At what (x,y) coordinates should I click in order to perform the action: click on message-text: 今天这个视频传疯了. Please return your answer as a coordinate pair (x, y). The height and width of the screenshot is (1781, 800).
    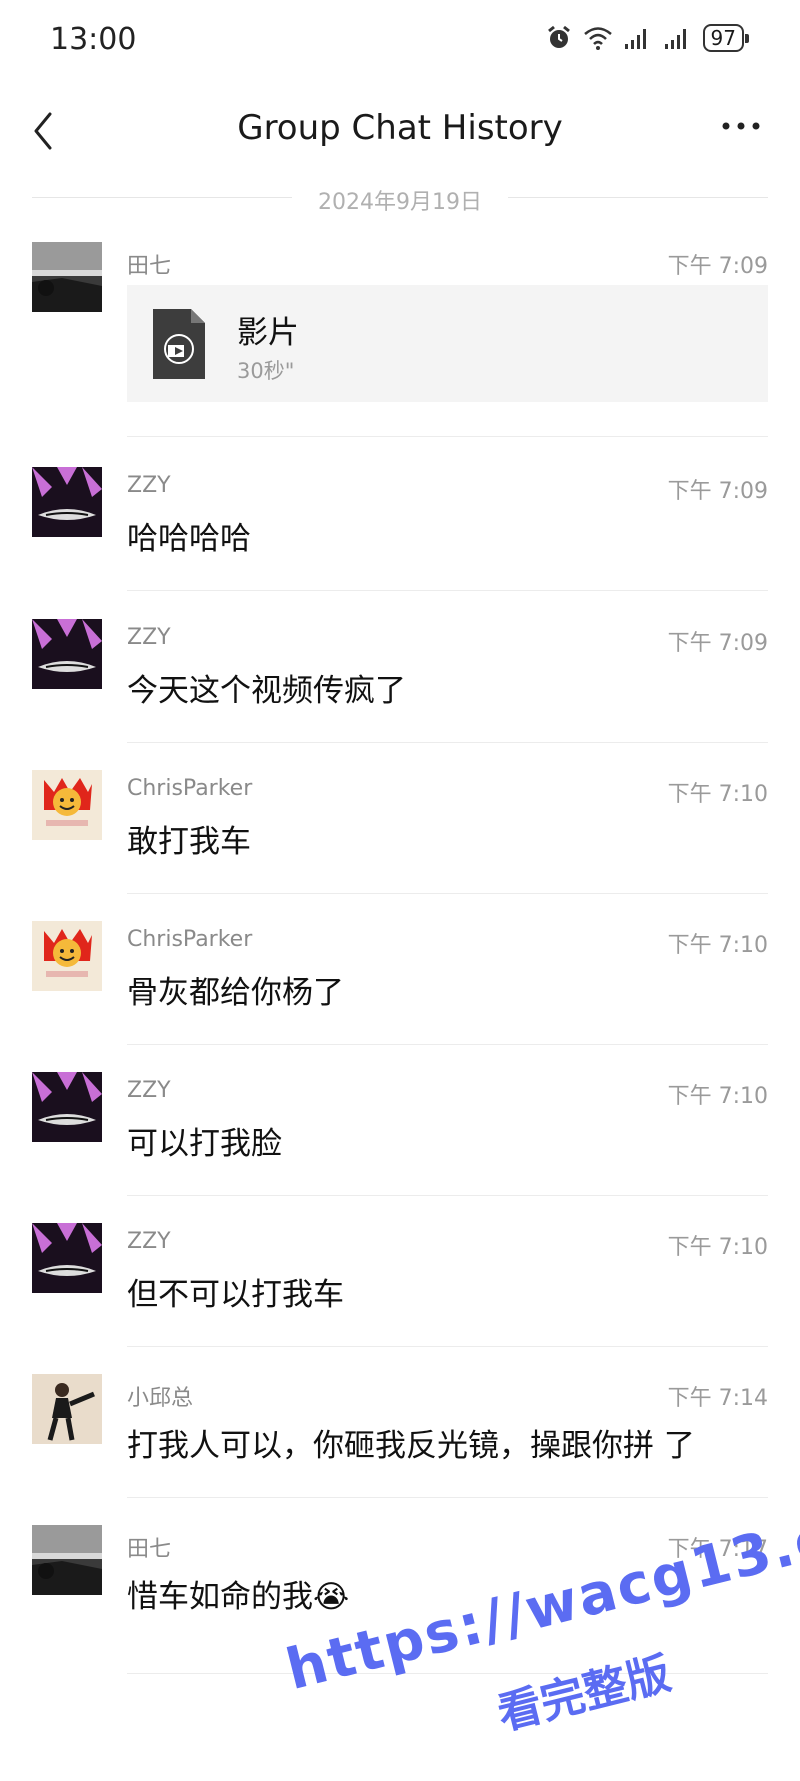
    Looking at the image, I should click on (266, 691).